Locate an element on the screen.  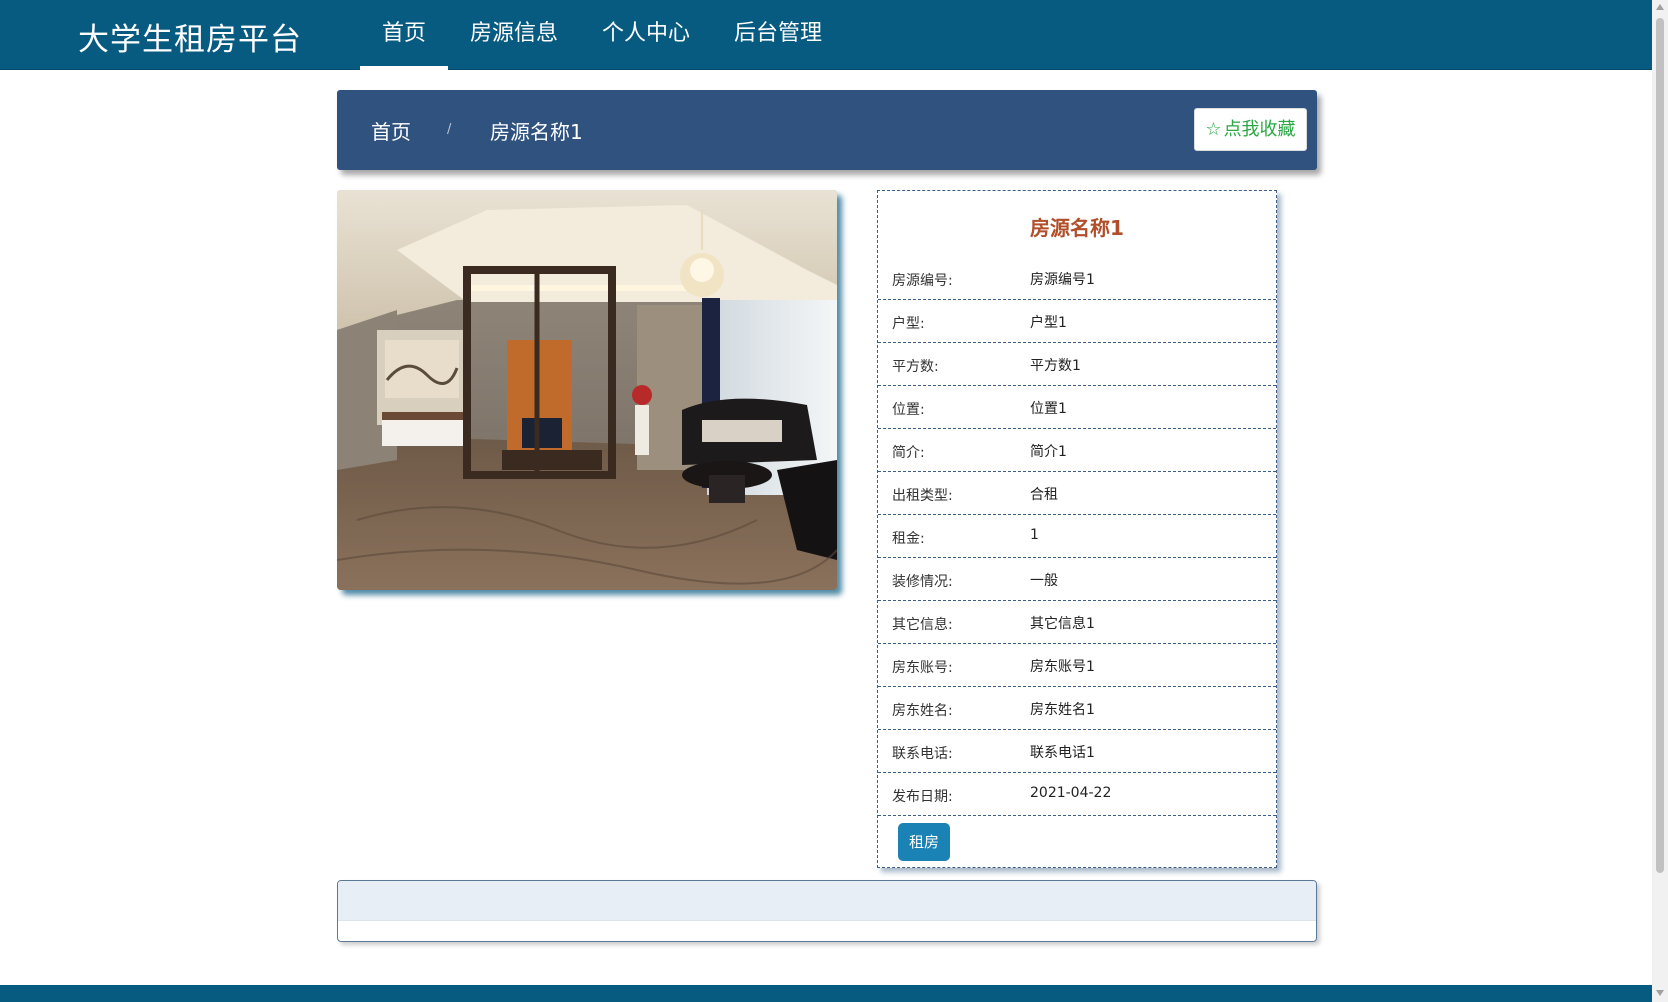
field-label: 户型: is located at coordinates (908, 324).